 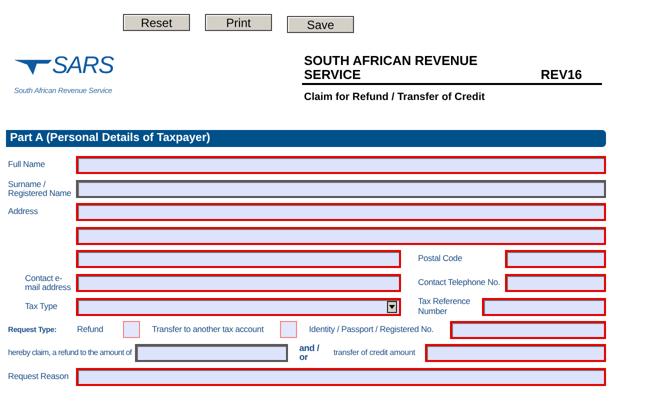 I want to click on logo-wordmark: SARS, so click(x=83, y=66).